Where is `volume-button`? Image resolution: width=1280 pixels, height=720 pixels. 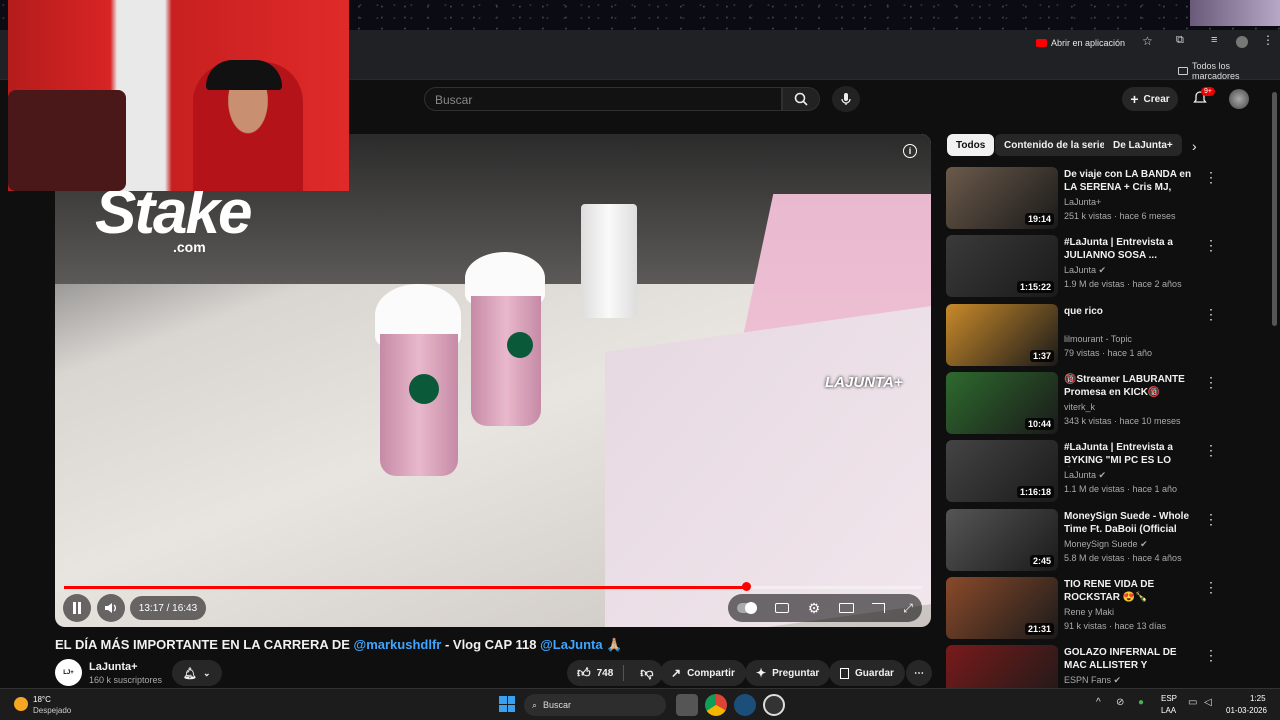 volume-button is located at coordinates (111, 608).